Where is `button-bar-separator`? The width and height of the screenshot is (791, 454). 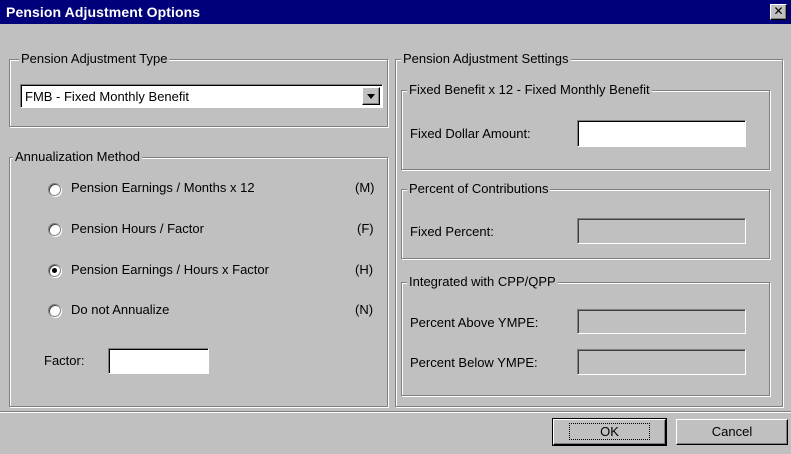
button-bar-separator is located at coordinates (395, 412).